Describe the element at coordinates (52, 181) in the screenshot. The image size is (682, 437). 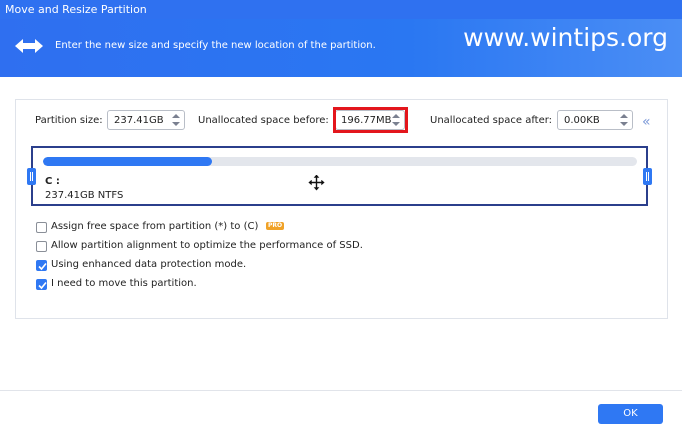
I see `drive-letter: C :` at that location.